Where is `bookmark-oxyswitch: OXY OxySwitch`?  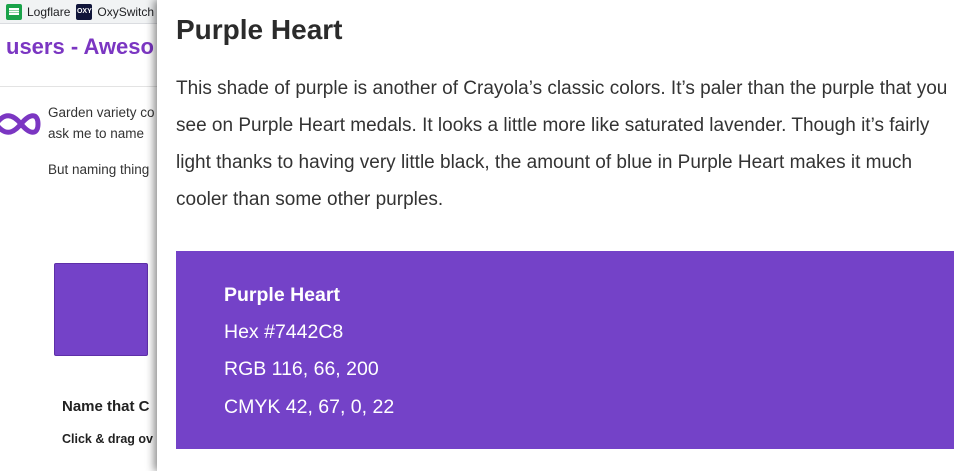
bookmark-oxyswitch: OXY OxySwitch is located at coordinates (115, 12).